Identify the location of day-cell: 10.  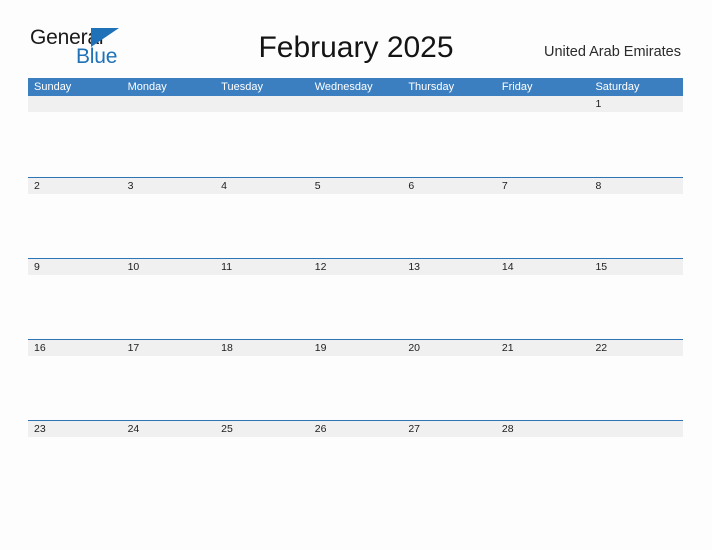
(169, 267).